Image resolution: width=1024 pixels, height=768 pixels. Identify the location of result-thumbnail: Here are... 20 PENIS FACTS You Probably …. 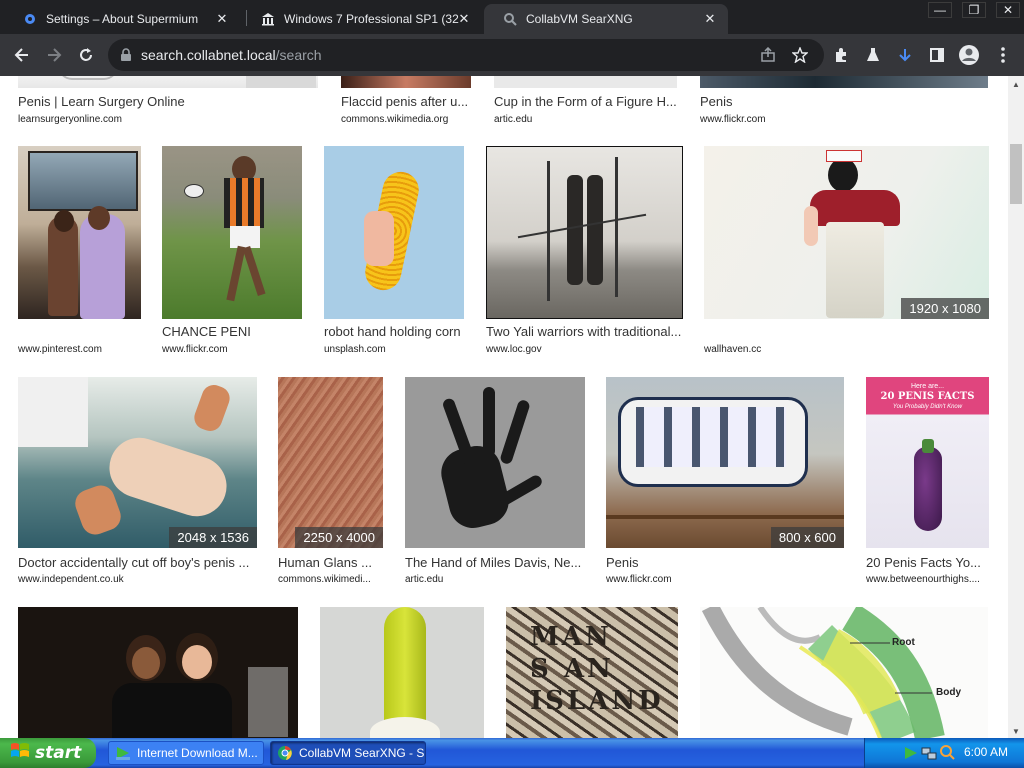
(927, 462).